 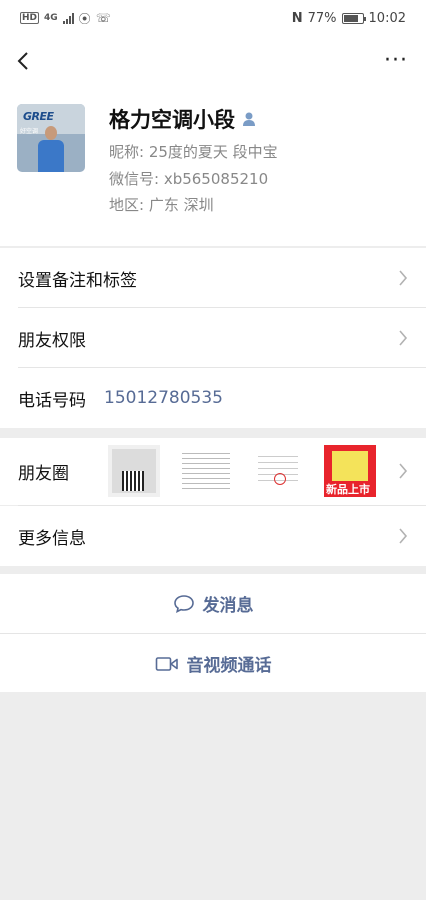 I want to click on wifi-call-icon: ⦿, so click(x=84, y=18).